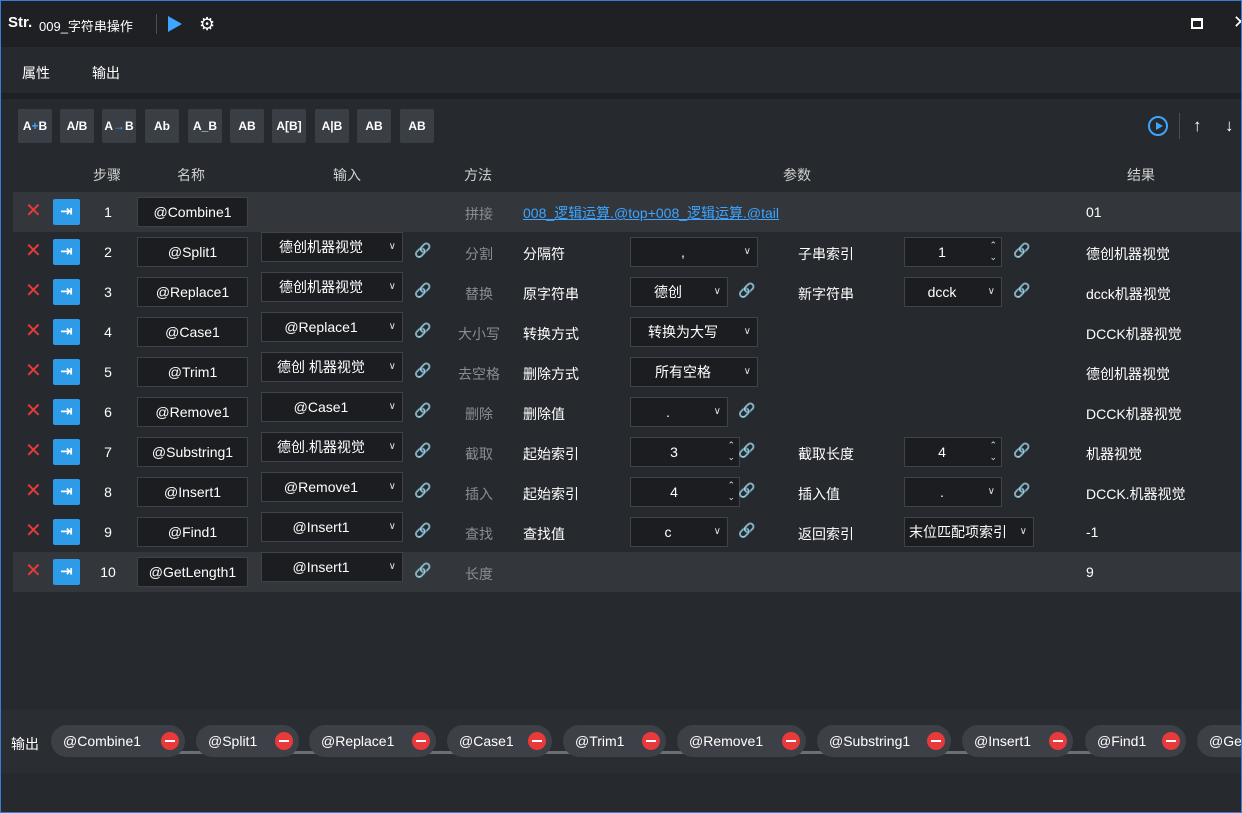 The width and height of the screenshot is (1242, 813). I want to click on play-icon, so click(174, 24).